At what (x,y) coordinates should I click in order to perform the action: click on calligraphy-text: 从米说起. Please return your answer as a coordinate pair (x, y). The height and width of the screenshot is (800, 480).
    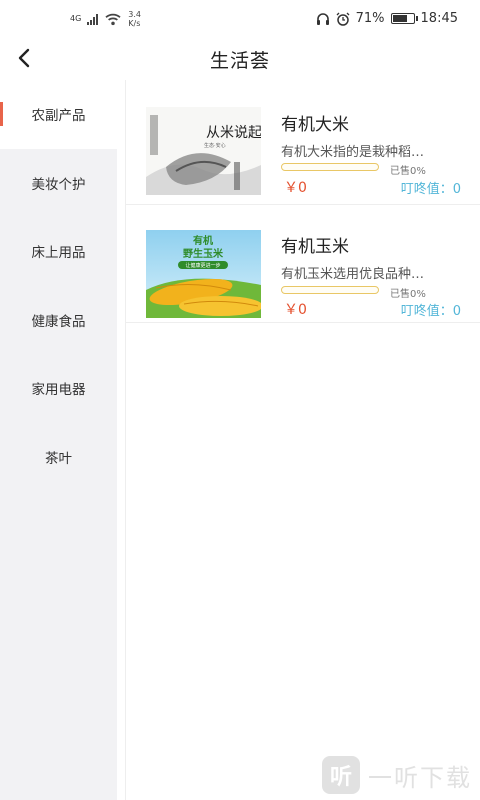
    Looking at the image, I should click on (233, 133).